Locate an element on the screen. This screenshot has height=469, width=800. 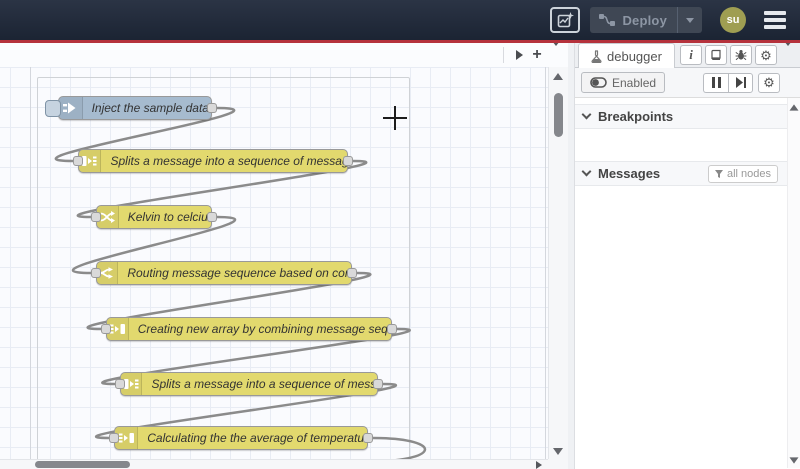
main-menu-button is located at coordinates (775, 20).